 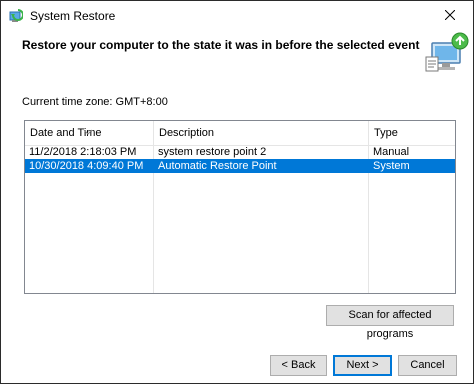 I want to click on cell-description: system restore point 2, so click(x=212, y=152).